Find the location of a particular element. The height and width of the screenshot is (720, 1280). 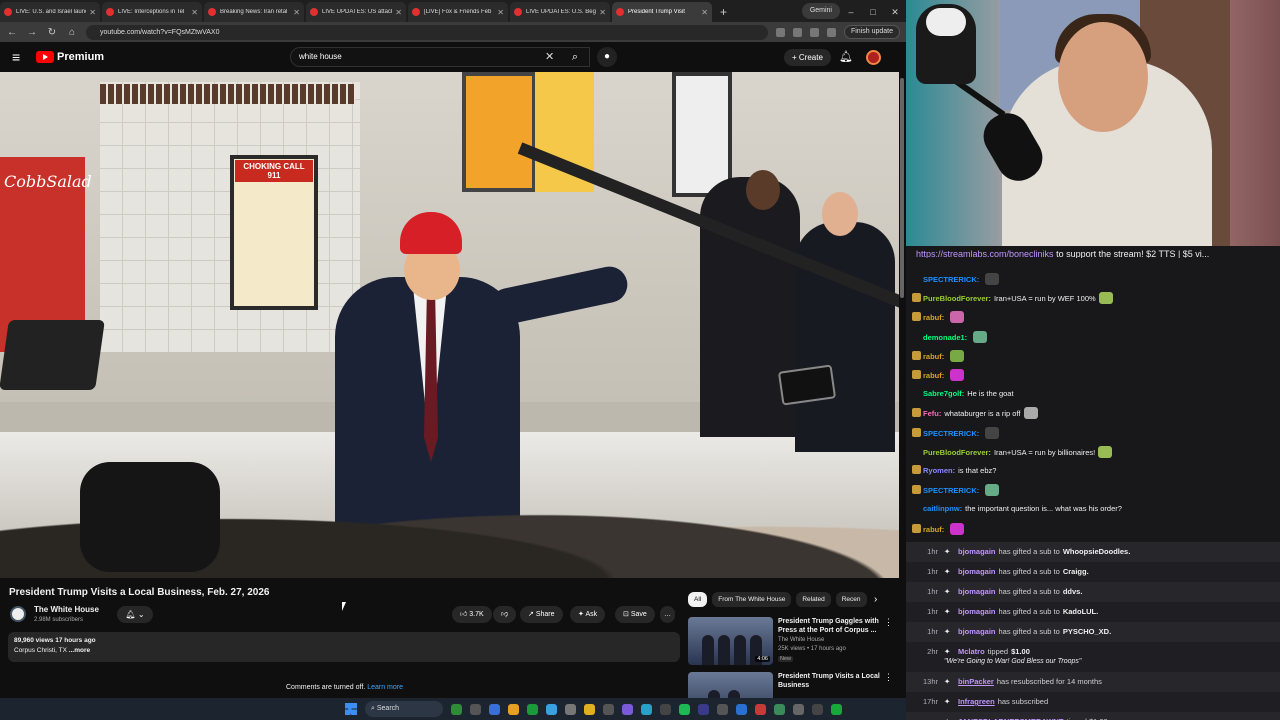

event-username: binPacker is located at coordinates (976, 681).